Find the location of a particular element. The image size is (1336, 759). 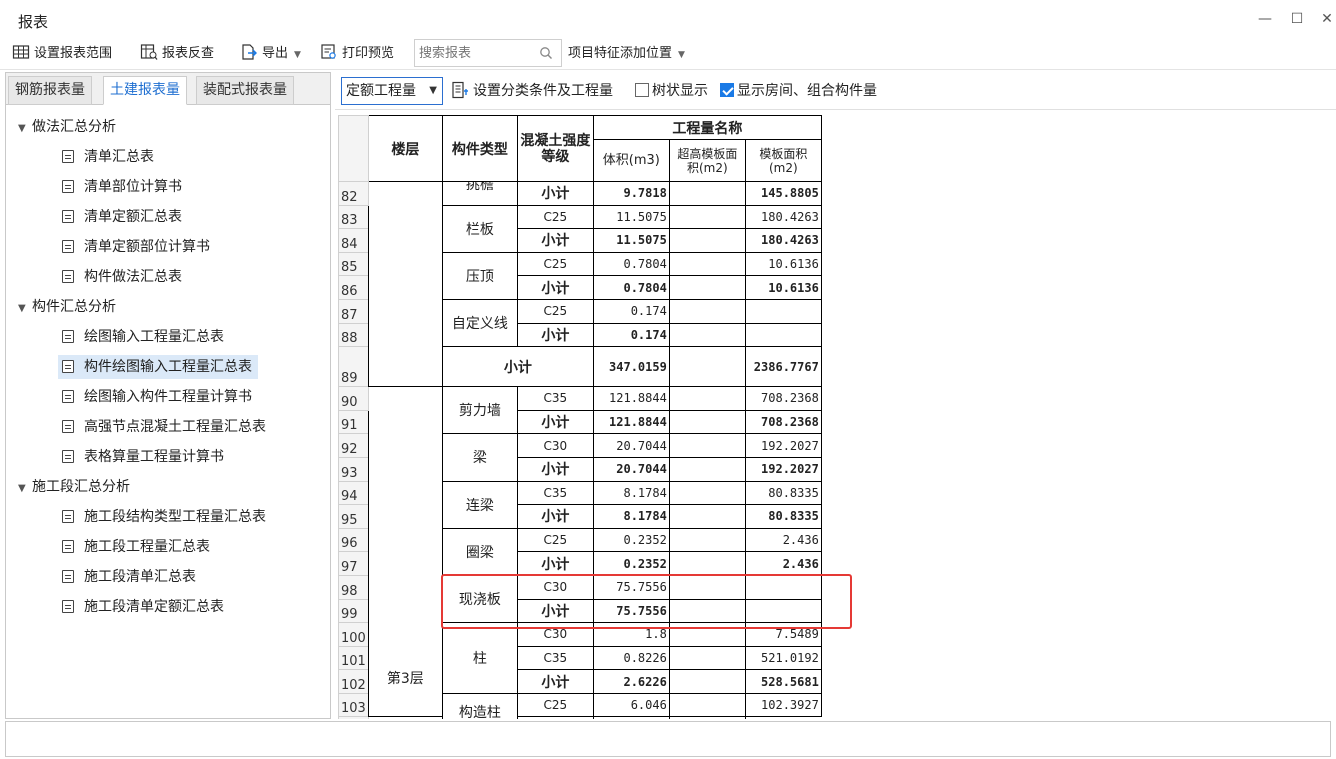

formwork-cell: 145.8805 is located at coordinates (783, 193).